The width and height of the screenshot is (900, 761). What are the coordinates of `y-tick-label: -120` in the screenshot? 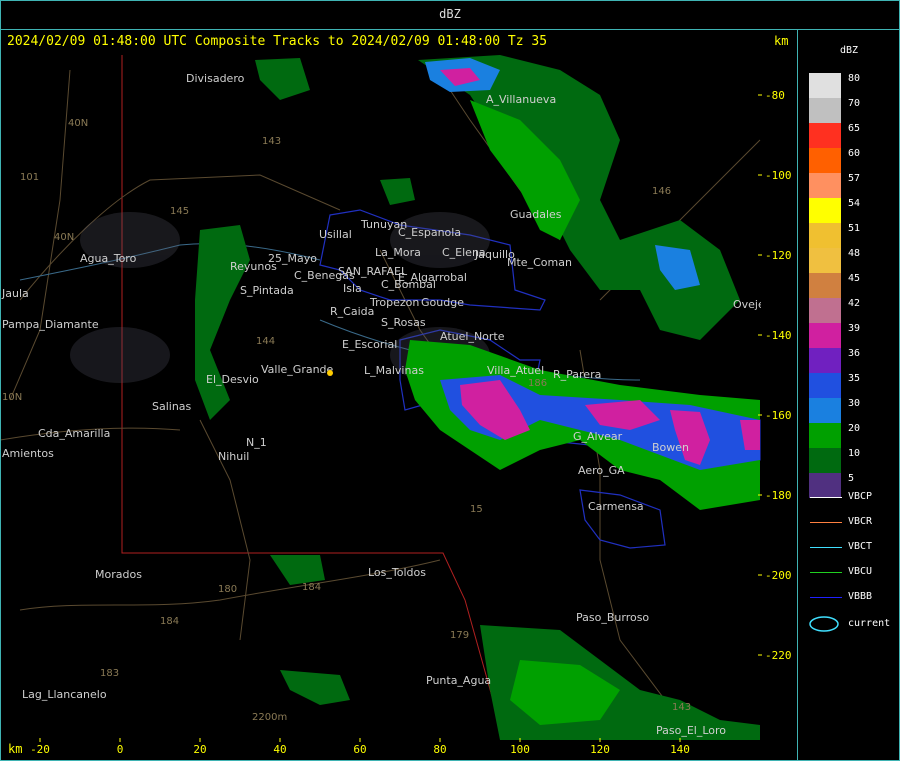 It's located at (778, 255).